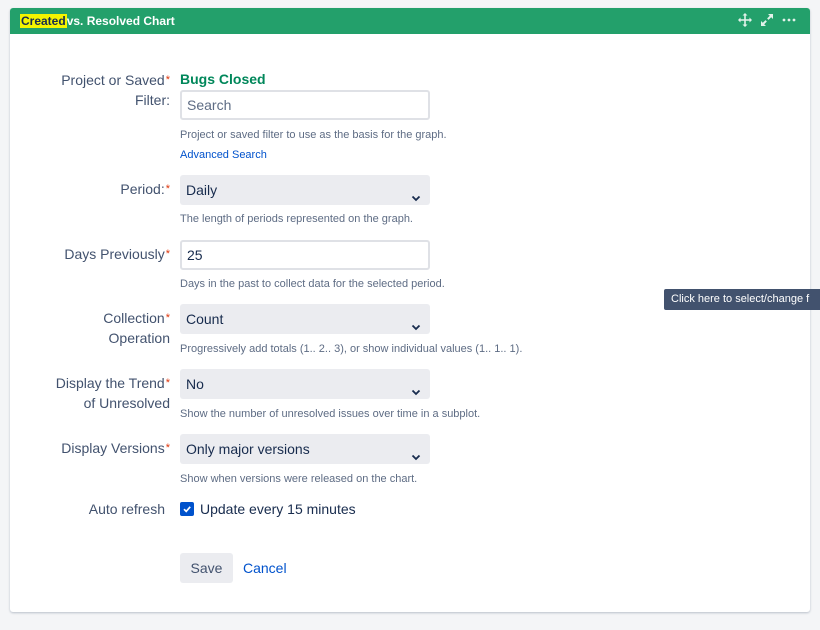  I want to click on versions-select-value: Only major versions, so click(248, 449).